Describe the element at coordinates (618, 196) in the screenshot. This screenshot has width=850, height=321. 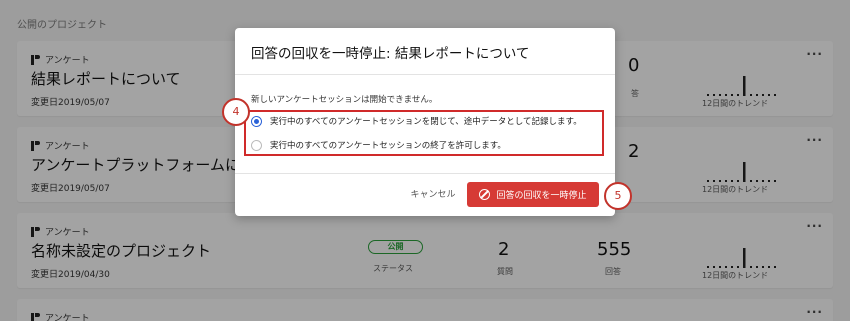
I see `callout-badge: 5` at that location.